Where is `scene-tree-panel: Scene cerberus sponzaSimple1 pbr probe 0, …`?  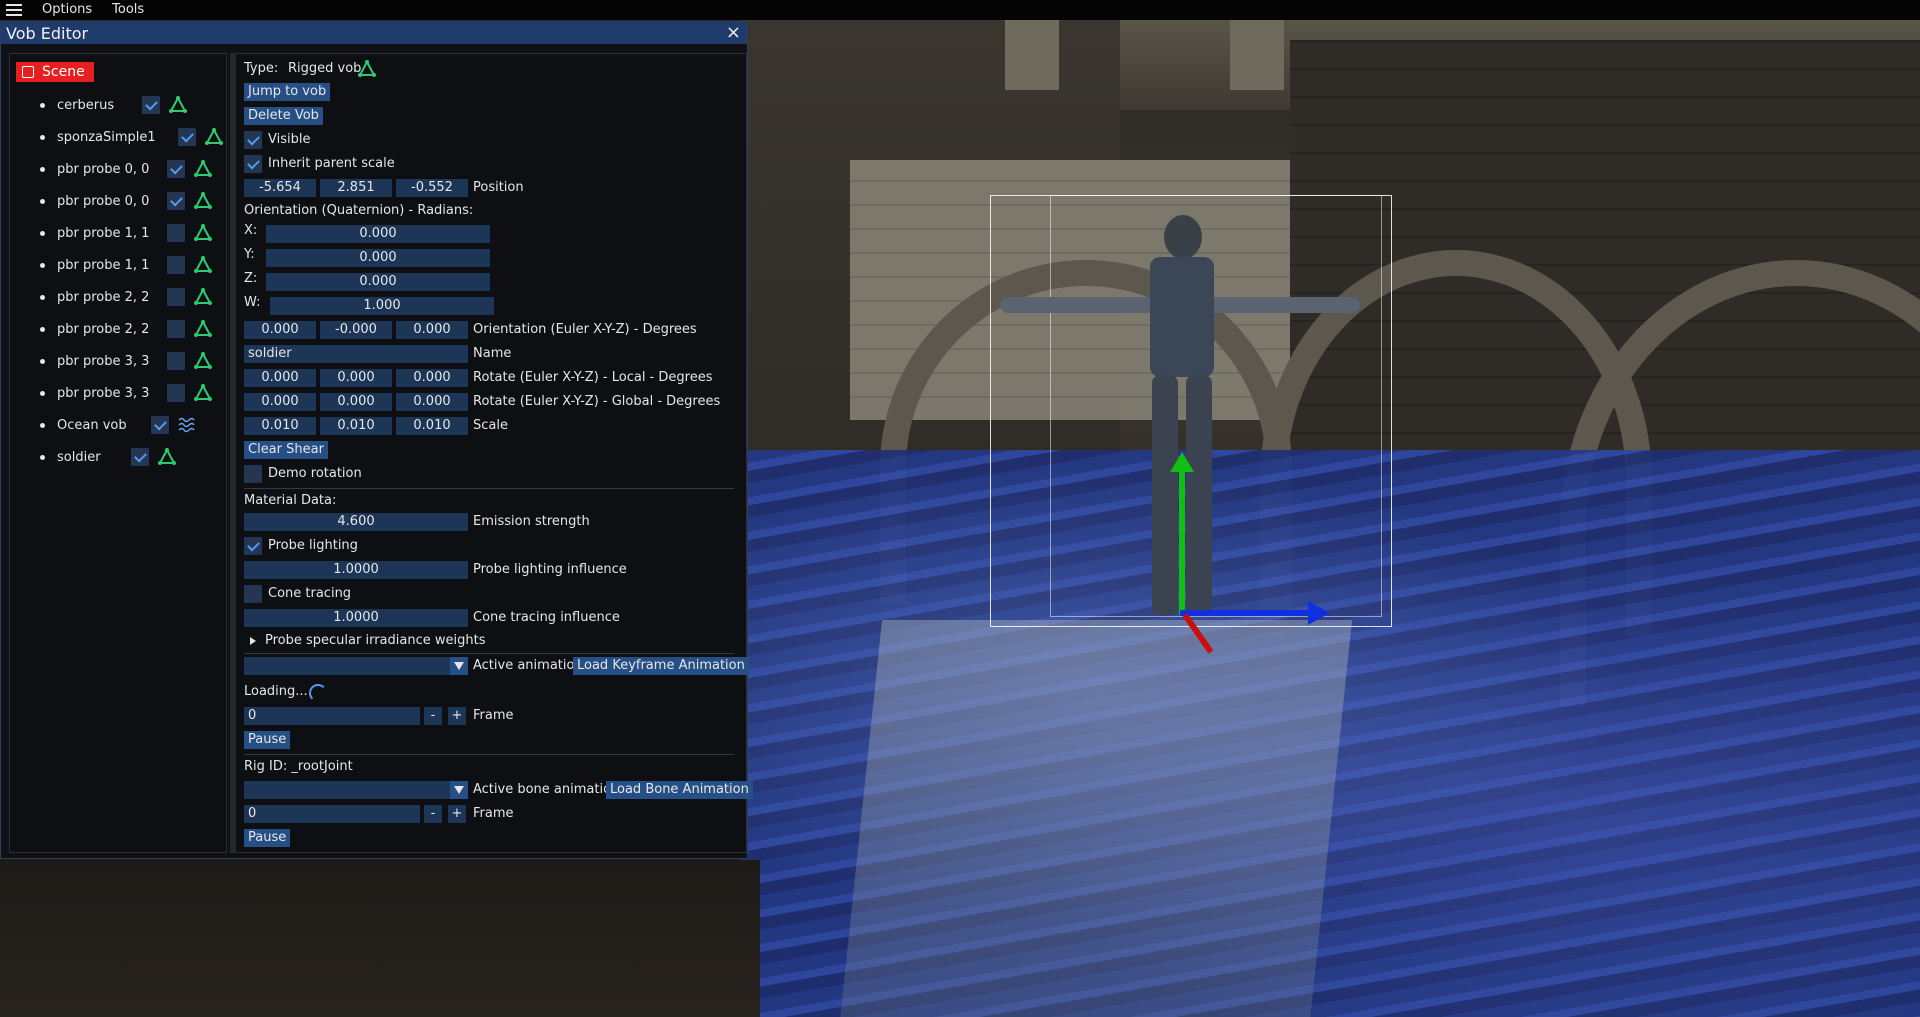 scene-tree-panel: Scene cerberus sponzaSimple1 pbr probe 0, … is located at coordinates (118, 453).